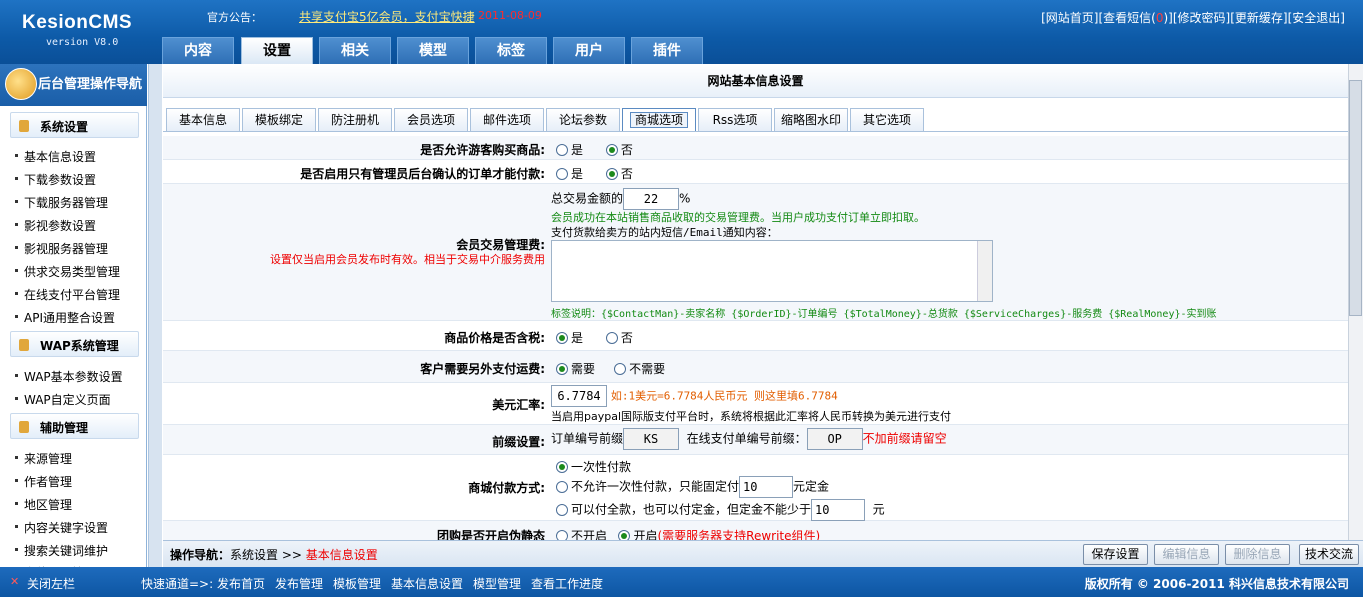  What do you see at coordinates (55, 156) in the screenshot?
I see `sidebar-item-basic-info: 基本信息设置` at bounding box center [55, 156].